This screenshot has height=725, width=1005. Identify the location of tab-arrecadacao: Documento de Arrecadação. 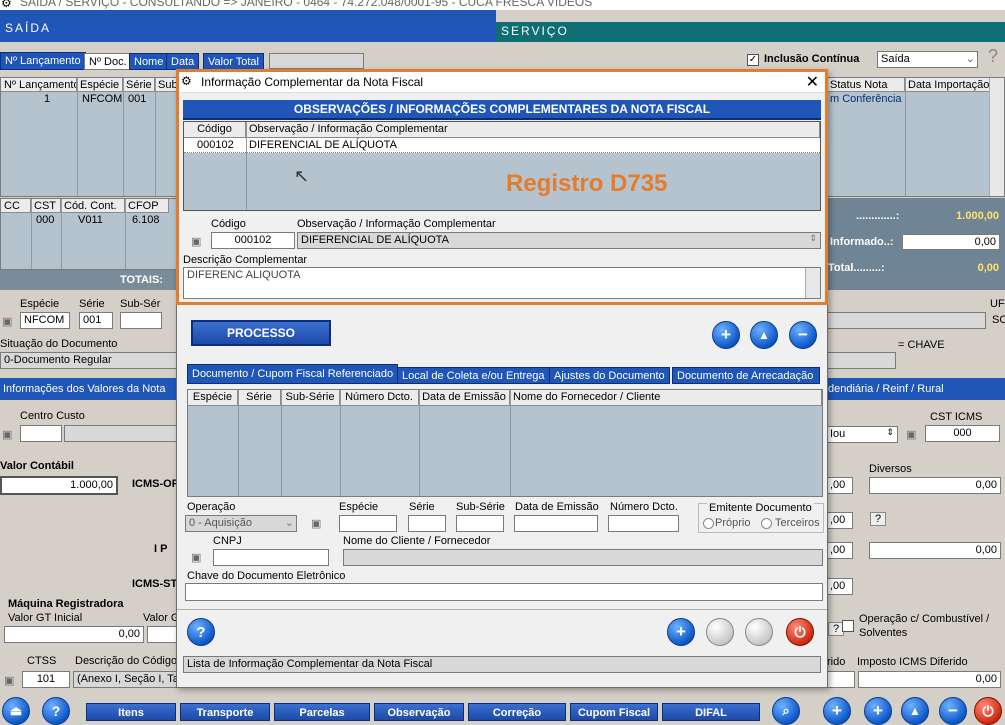
(746, 375).